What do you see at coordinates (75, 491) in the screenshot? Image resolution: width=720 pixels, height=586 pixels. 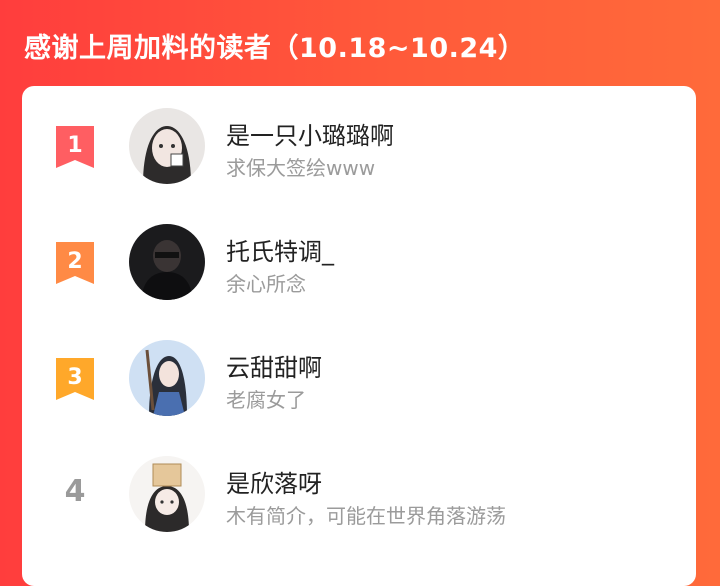 I see `rank-number: 4` at bounding box center [75, 491].